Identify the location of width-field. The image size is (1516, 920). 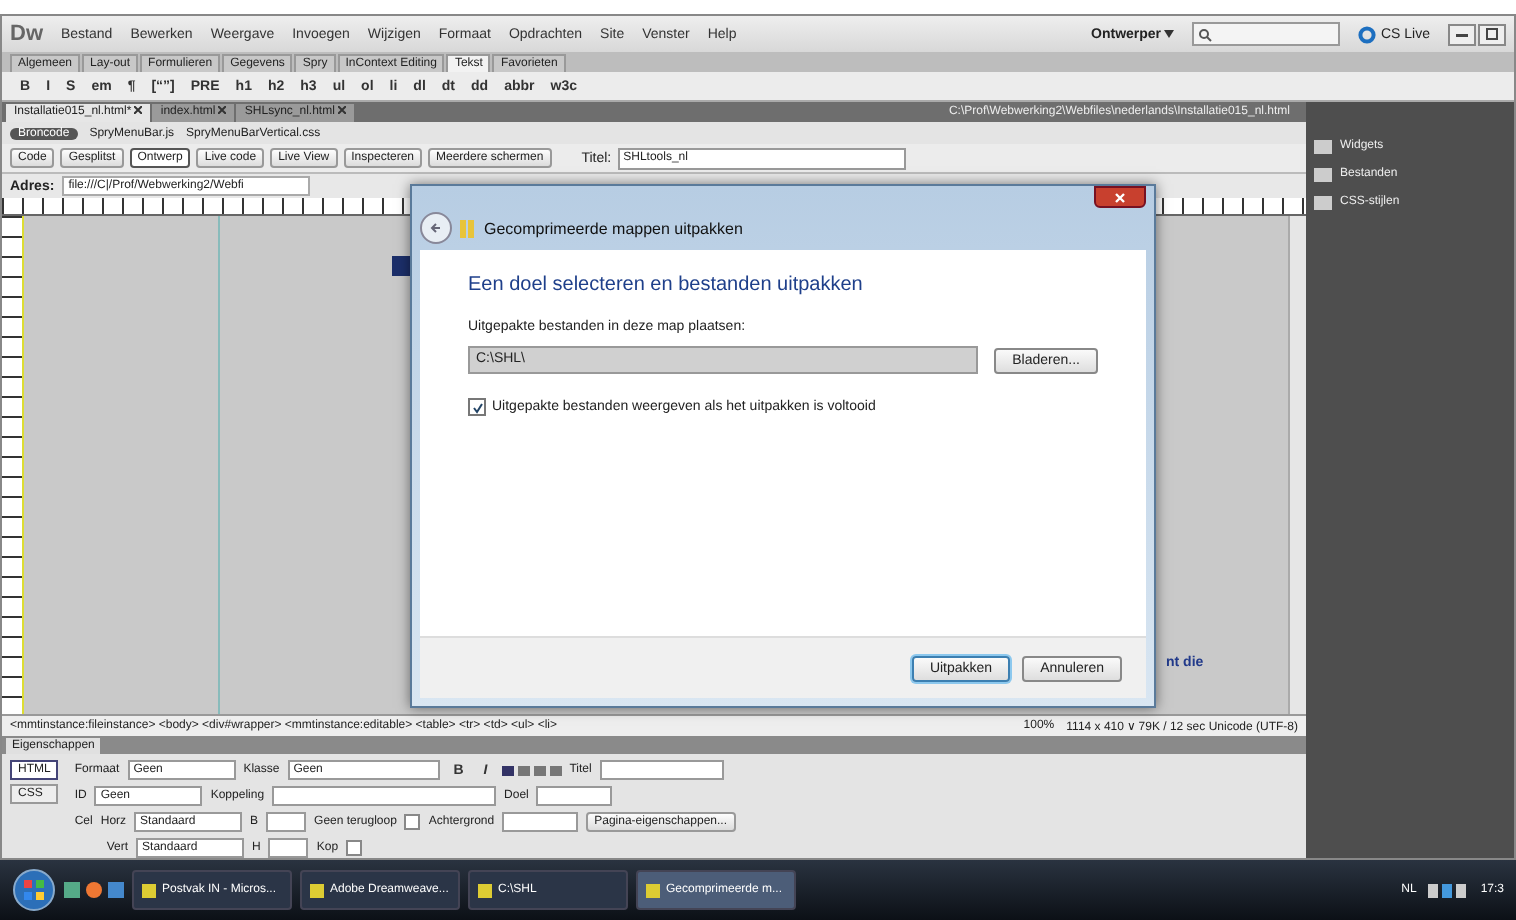
(286, 822).